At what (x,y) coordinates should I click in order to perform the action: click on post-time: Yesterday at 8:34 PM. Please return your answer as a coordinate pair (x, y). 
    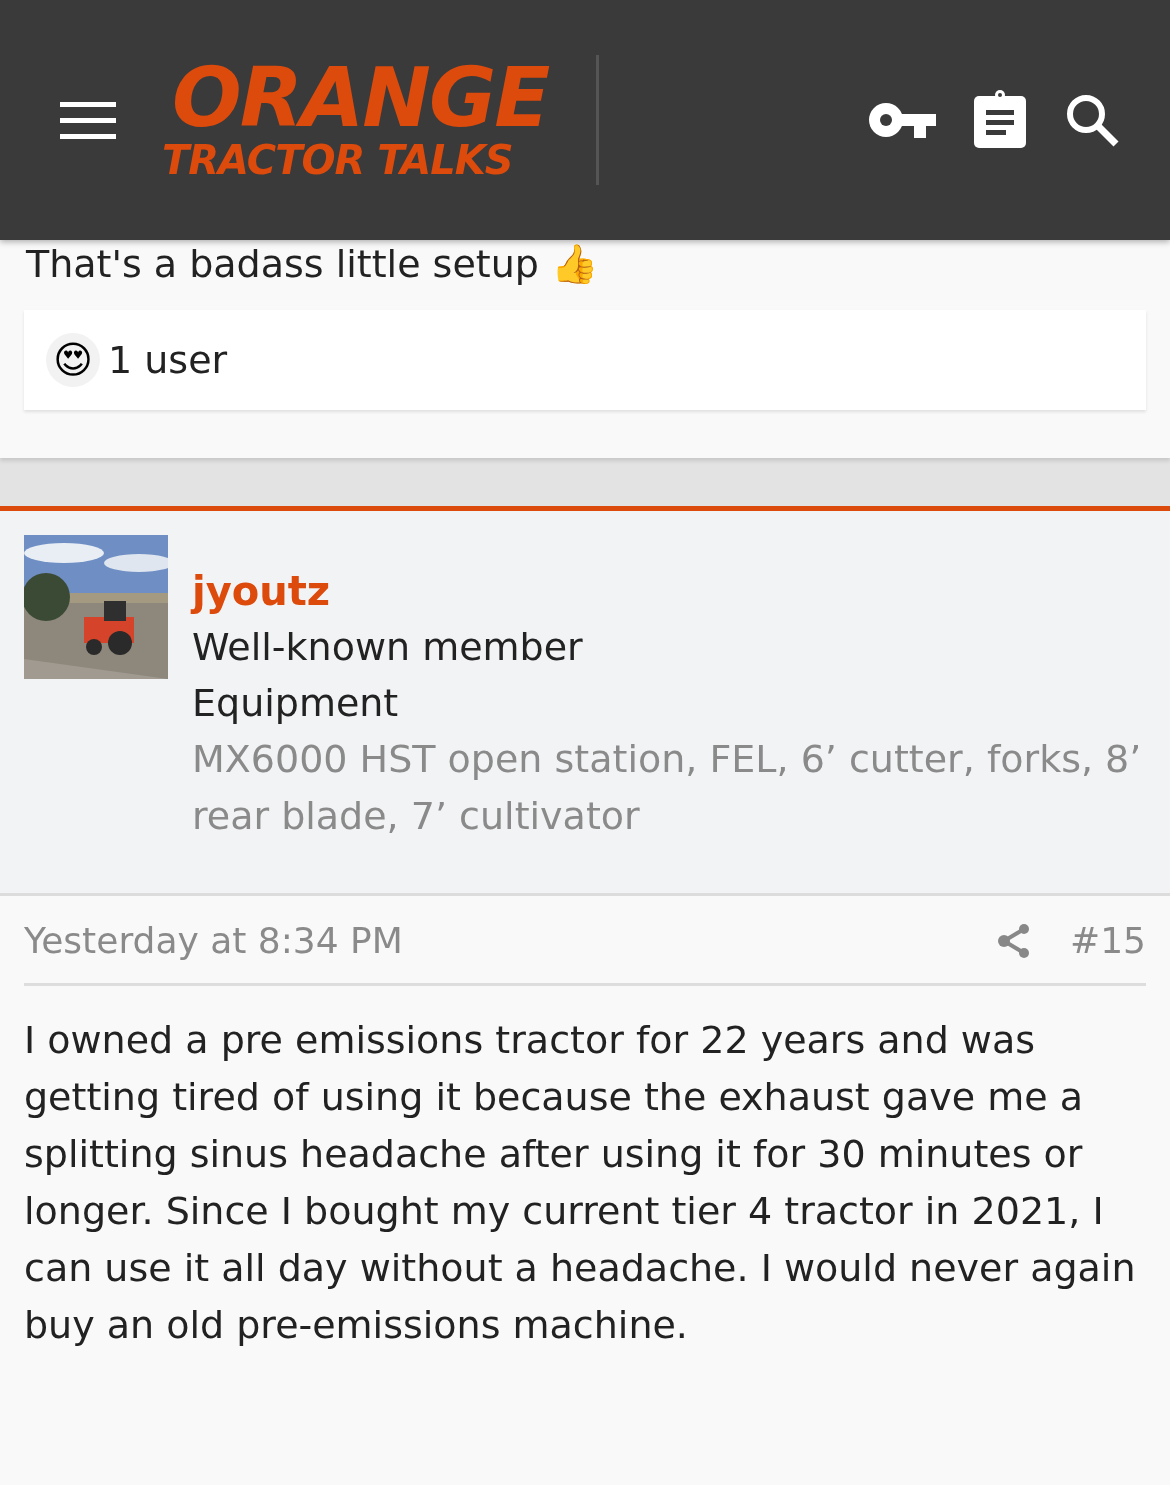
    Looking at the image, I should click on (213, 940).